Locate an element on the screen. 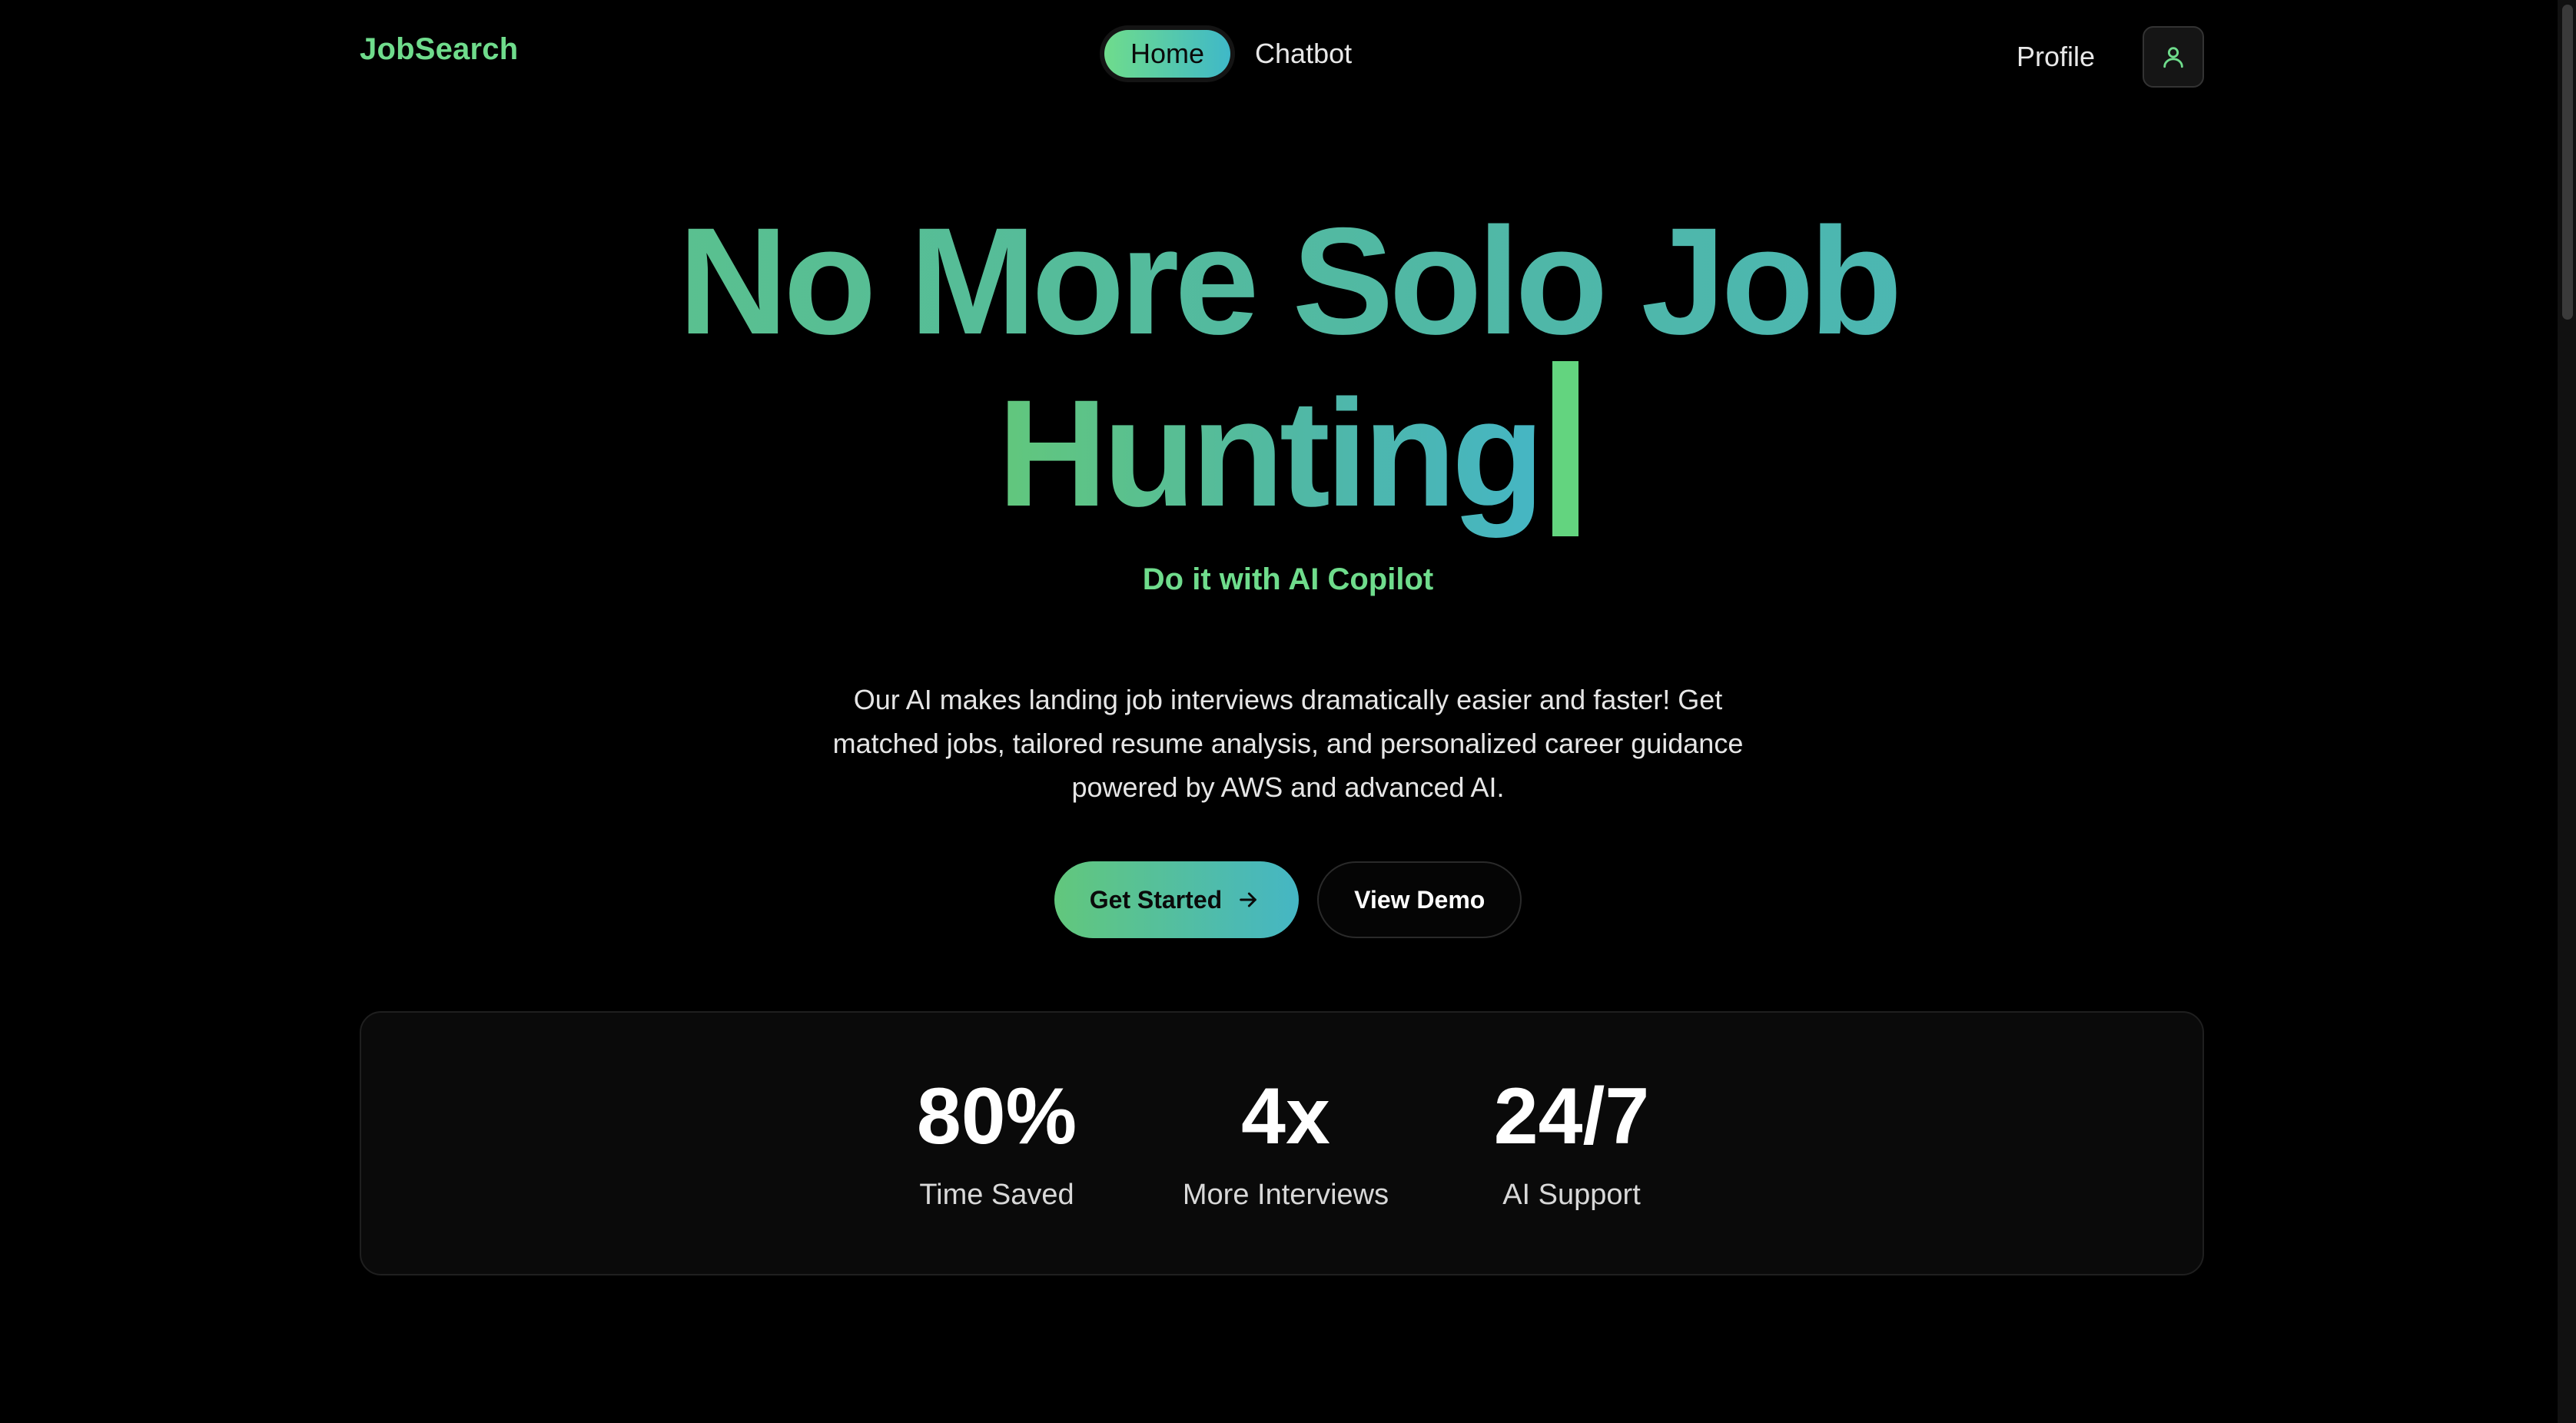 This screenshot has width=2576, height=1423. stat-ai-support: 24/7 AI Support is located at coordinates (1571, 1143).